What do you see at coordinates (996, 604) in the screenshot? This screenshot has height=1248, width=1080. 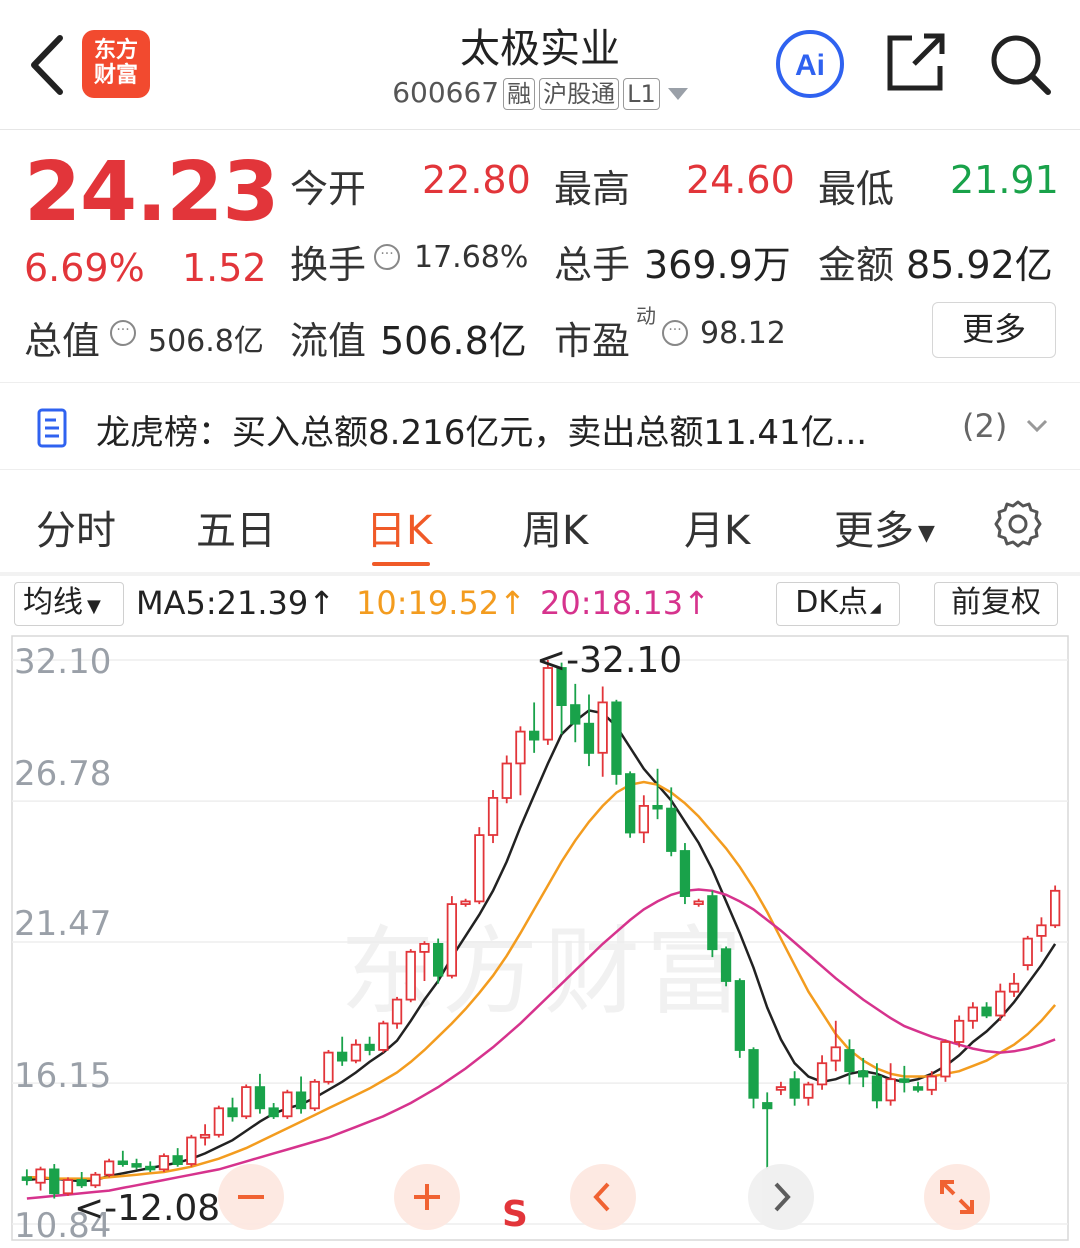 I see `forward-adjust-button: 前复权` at bounding box center [996, 604].